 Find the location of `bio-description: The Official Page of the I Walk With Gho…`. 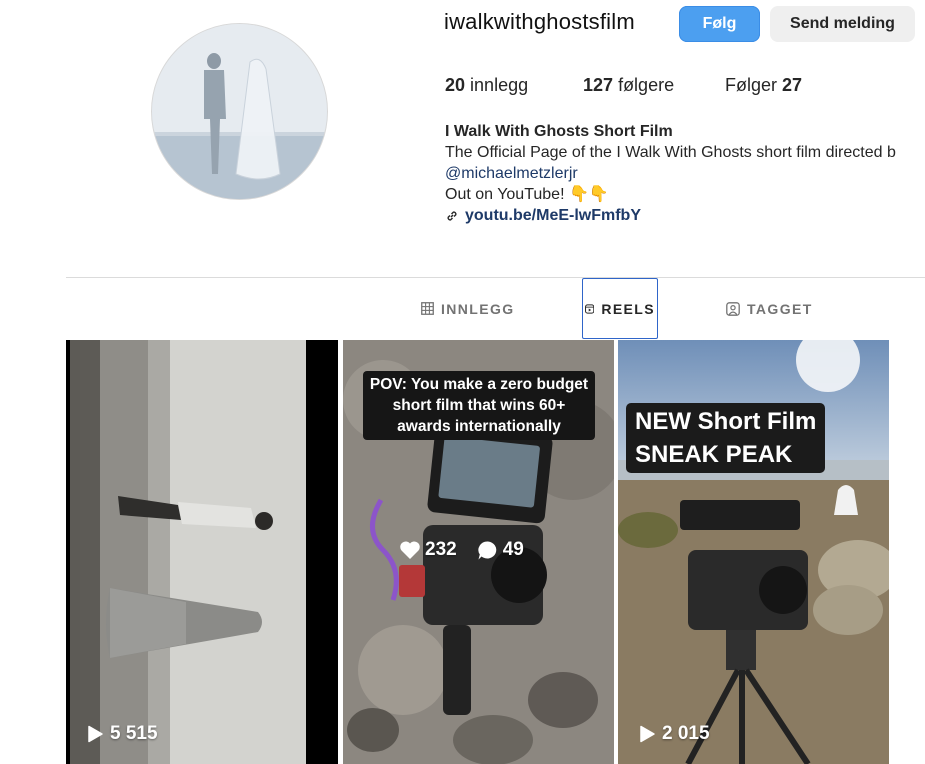

bio-description: The Official Page of the I Walk With Gho… is located at coordinates (670, 152).